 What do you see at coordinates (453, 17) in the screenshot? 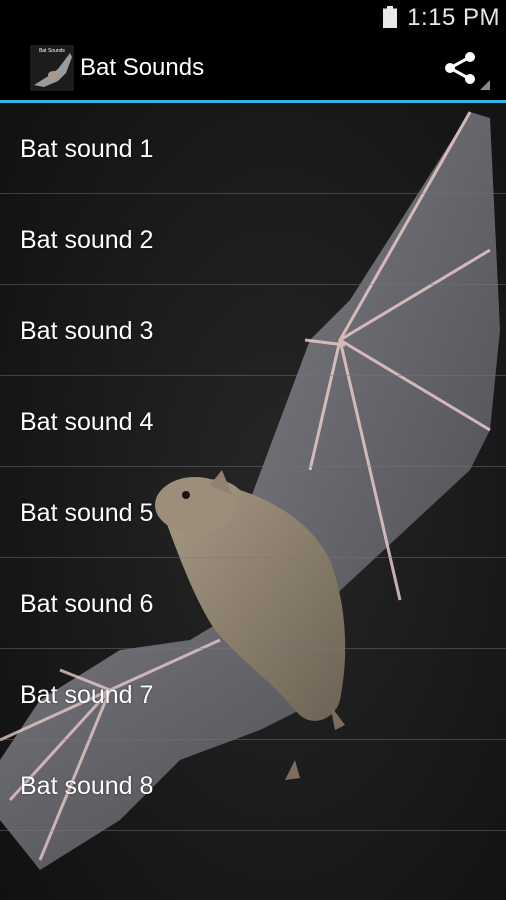
I see `status-time: 1:15 PM` at bounding box center [453, 17].